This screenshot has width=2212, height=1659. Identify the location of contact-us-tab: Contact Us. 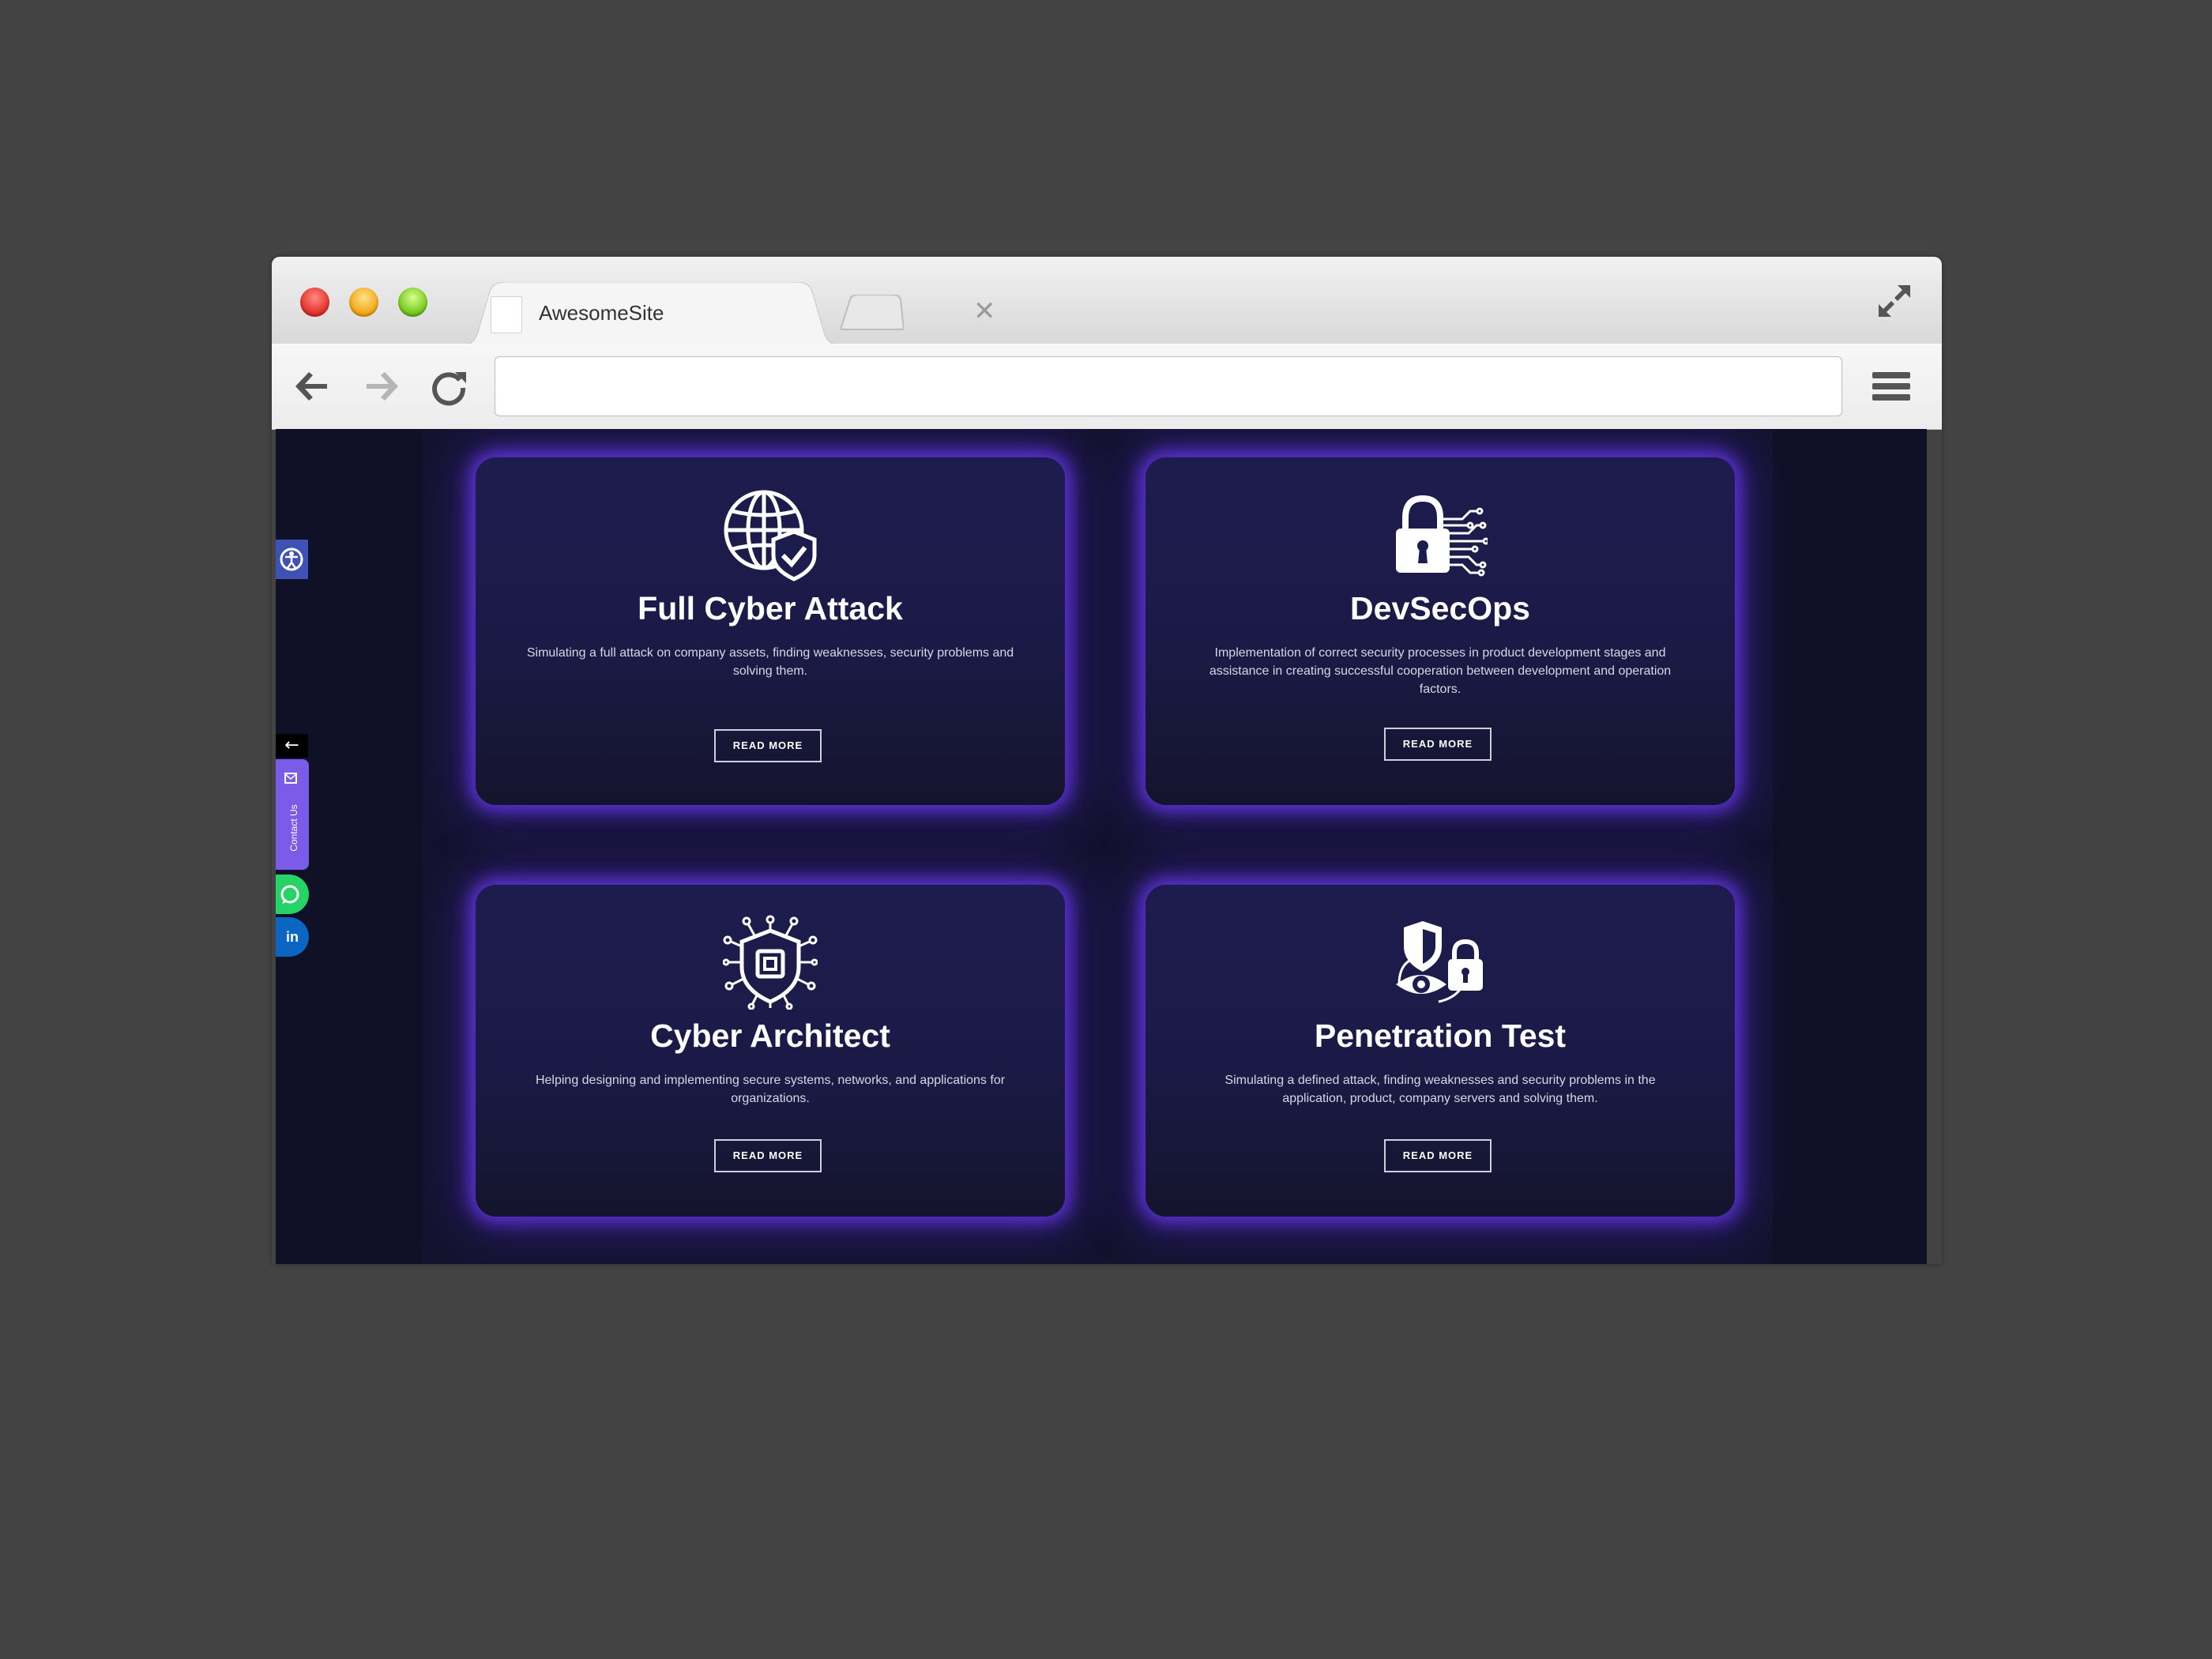
(293, 814).